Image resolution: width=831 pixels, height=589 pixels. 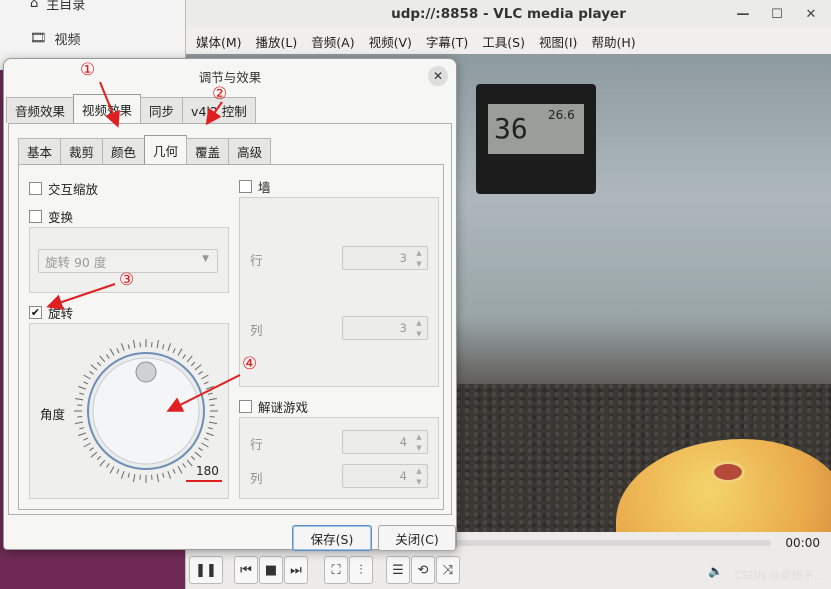 I want to click on sidebar-item-videos: 🎞 视频, so click(x=55, y=38).